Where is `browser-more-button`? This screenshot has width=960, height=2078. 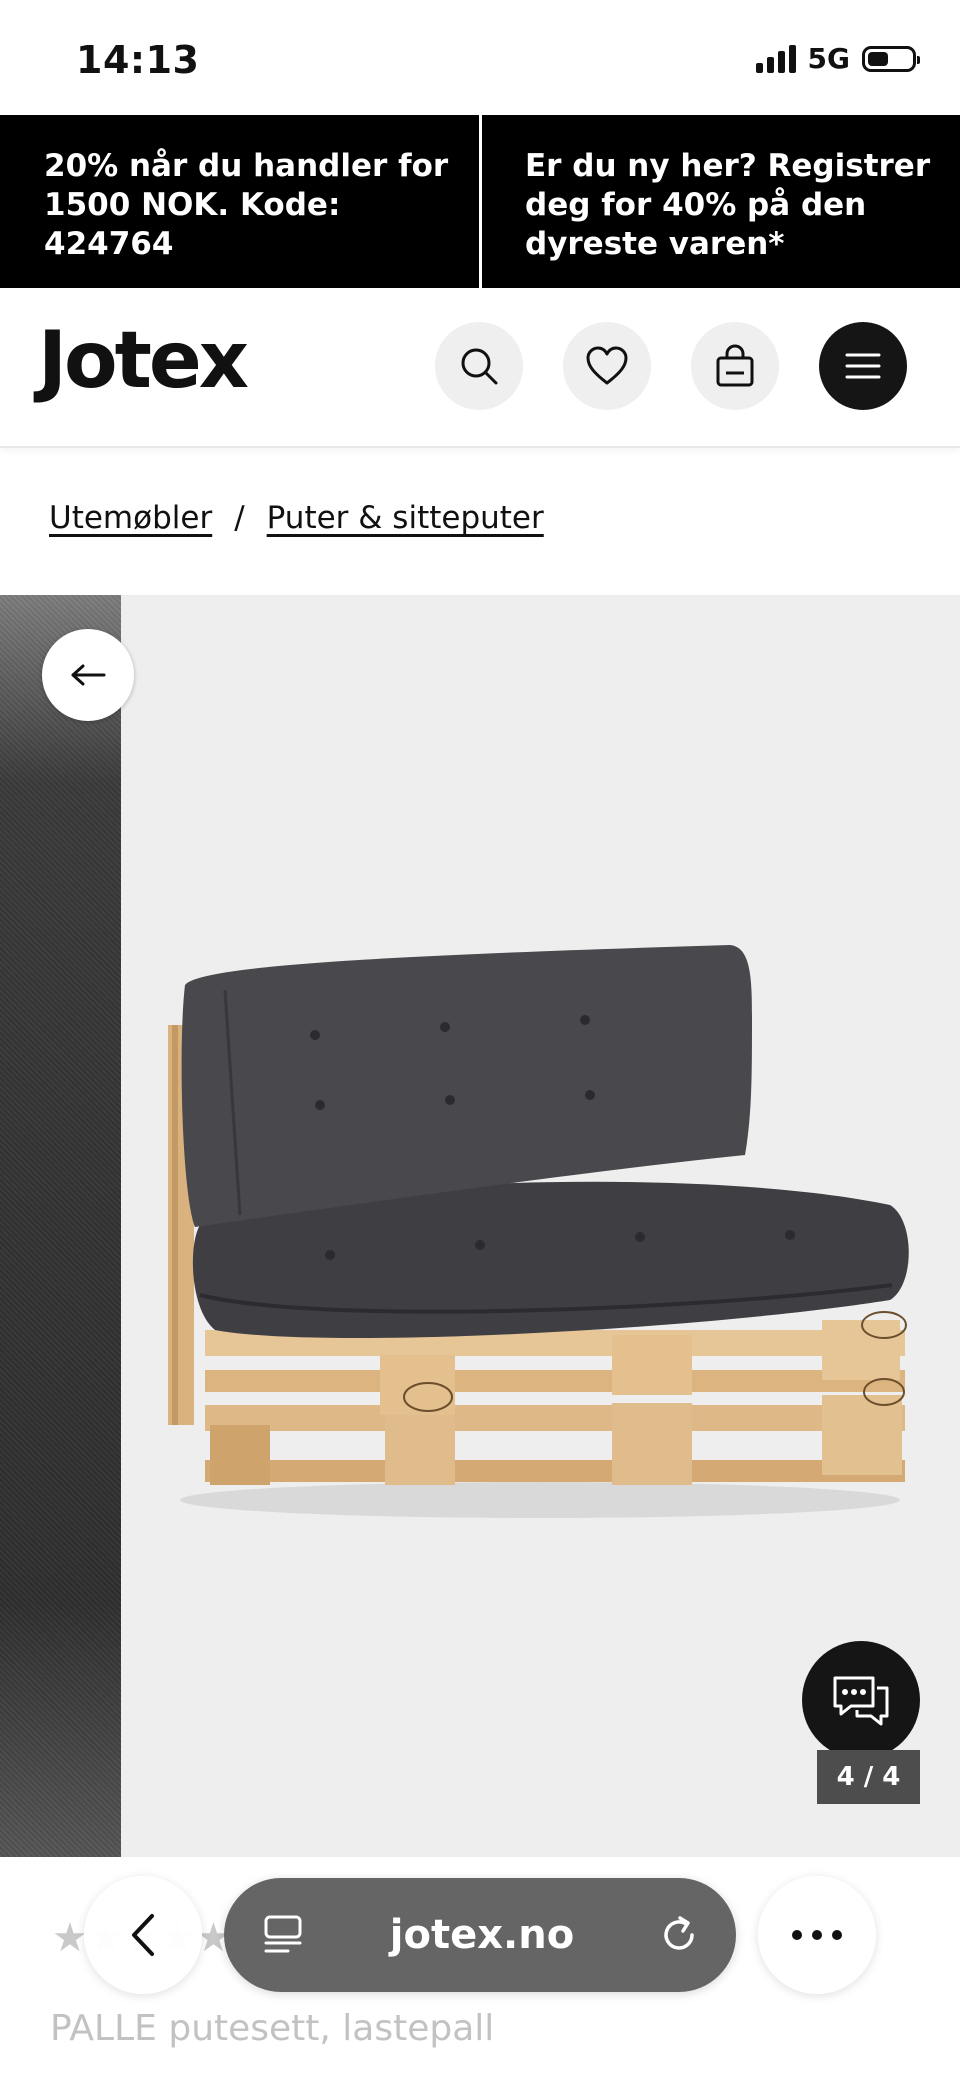
browser-more-button is located at coordinates (817, 1935).